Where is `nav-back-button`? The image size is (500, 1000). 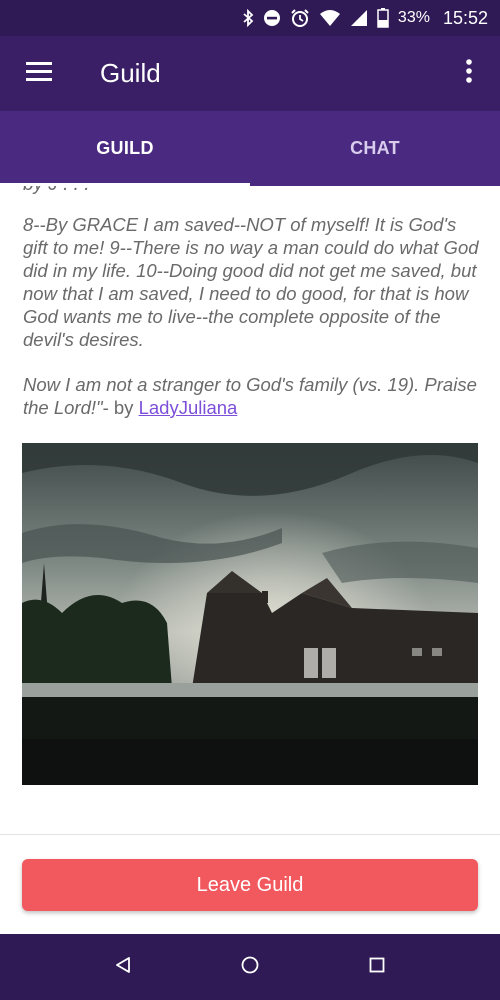 nav-back-button is located at coordinates (123, 967).